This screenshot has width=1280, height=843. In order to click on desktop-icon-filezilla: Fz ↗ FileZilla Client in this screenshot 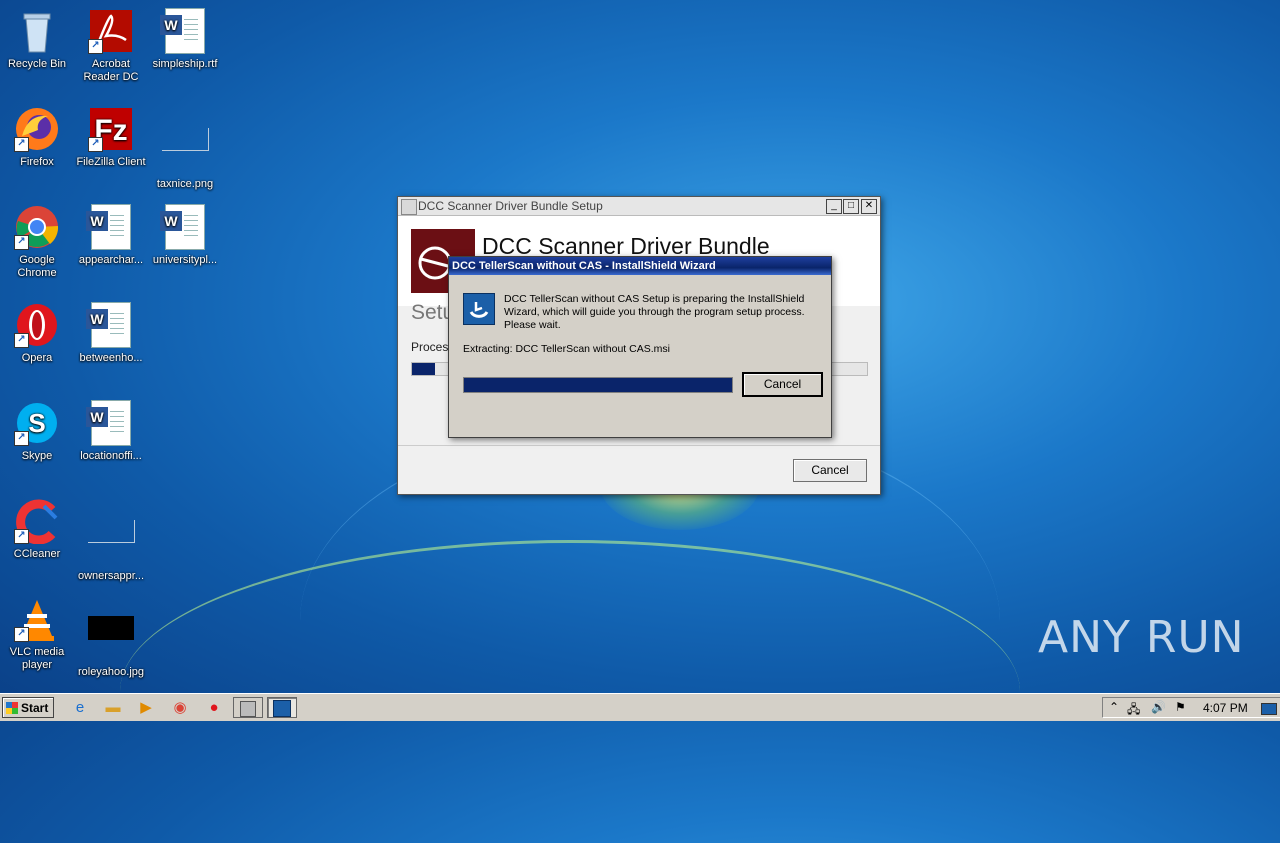, I will do `click(111, 137)`.